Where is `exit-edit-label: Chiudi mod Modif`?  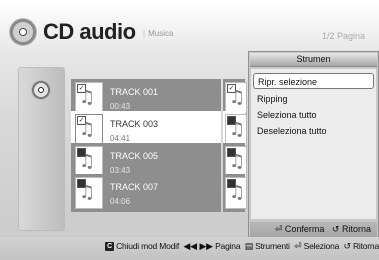 exit-edit-label: Chiudi mod Modif is located at coordinates (147, 246).